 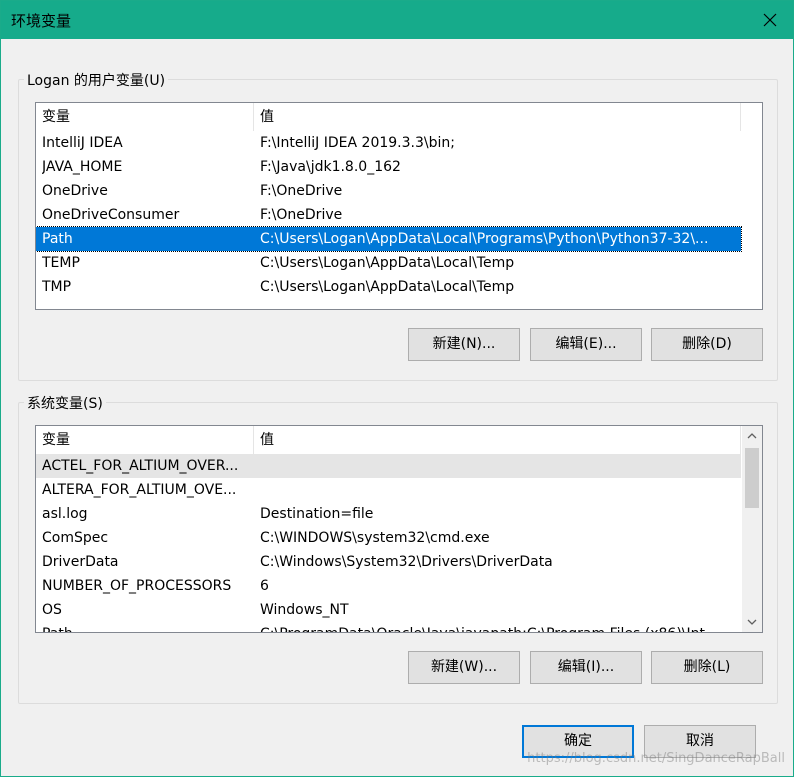 I want to click on variable-name-cell: JAVA_HOME, so click(x=82, y=167).